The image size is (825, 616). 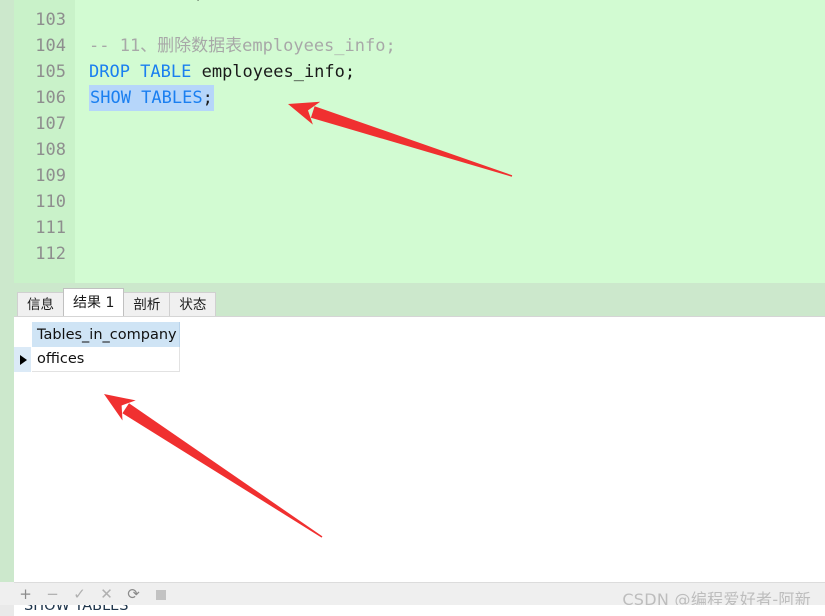 I want to click on code-line: -- 11、删除数据表employees_info;, so click(x=242, y=46).